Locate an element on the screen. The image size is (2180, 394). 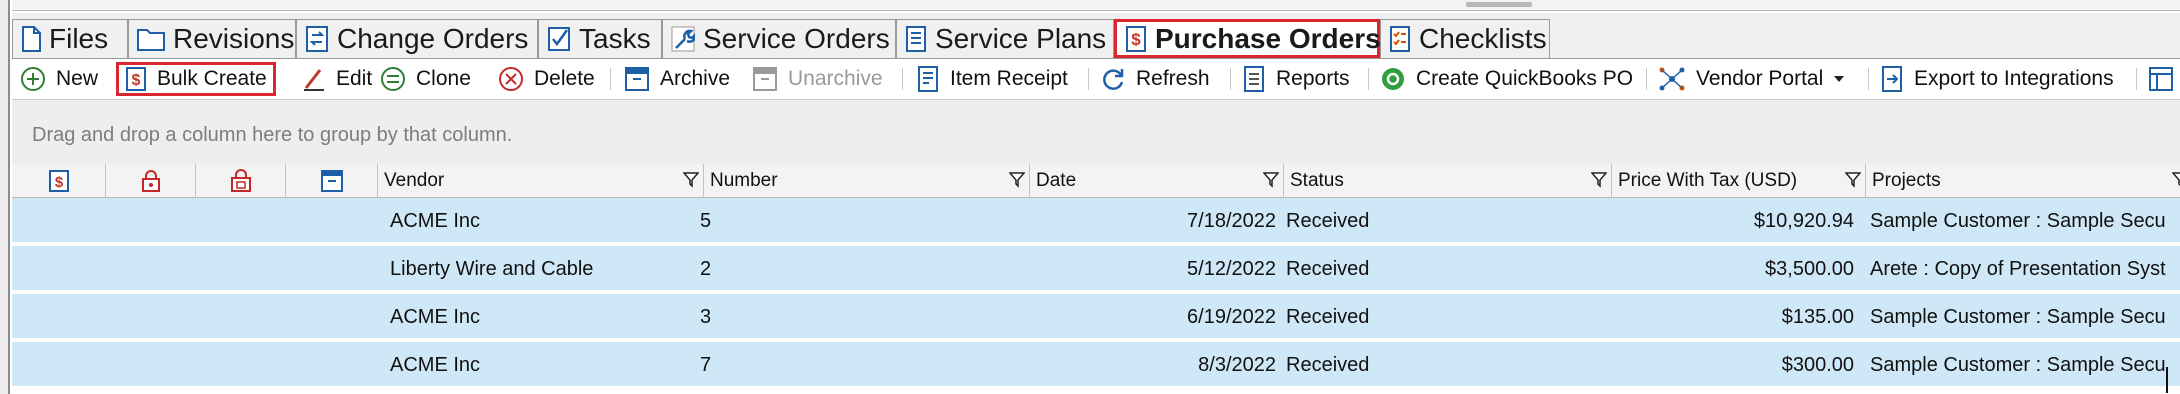
archive-button: Archive is located at coordinates (677, 79).